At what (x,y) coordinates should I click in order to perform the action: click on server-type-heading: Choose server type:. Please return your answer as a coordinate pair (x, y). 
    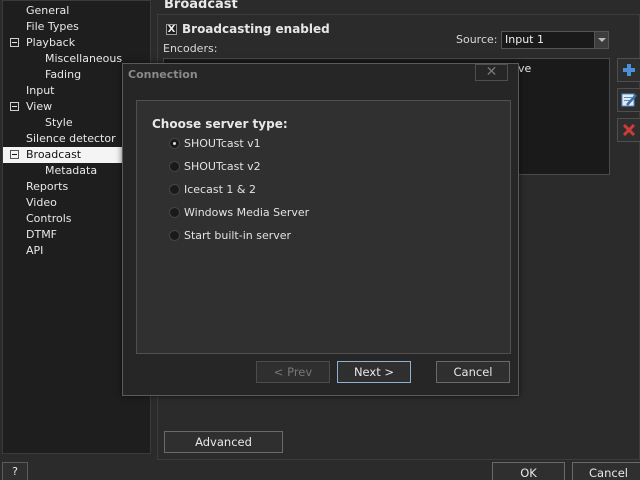
    Looking at the image, I should click on (220, 124).